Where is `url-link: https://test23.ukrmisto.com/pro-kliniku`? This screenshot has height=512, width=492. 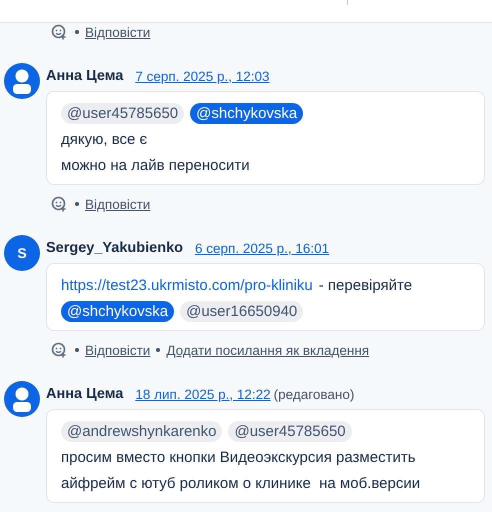
url-link: https://test23.ukrmisto.com/pro-kliniku is located at coordinates (187, 285).